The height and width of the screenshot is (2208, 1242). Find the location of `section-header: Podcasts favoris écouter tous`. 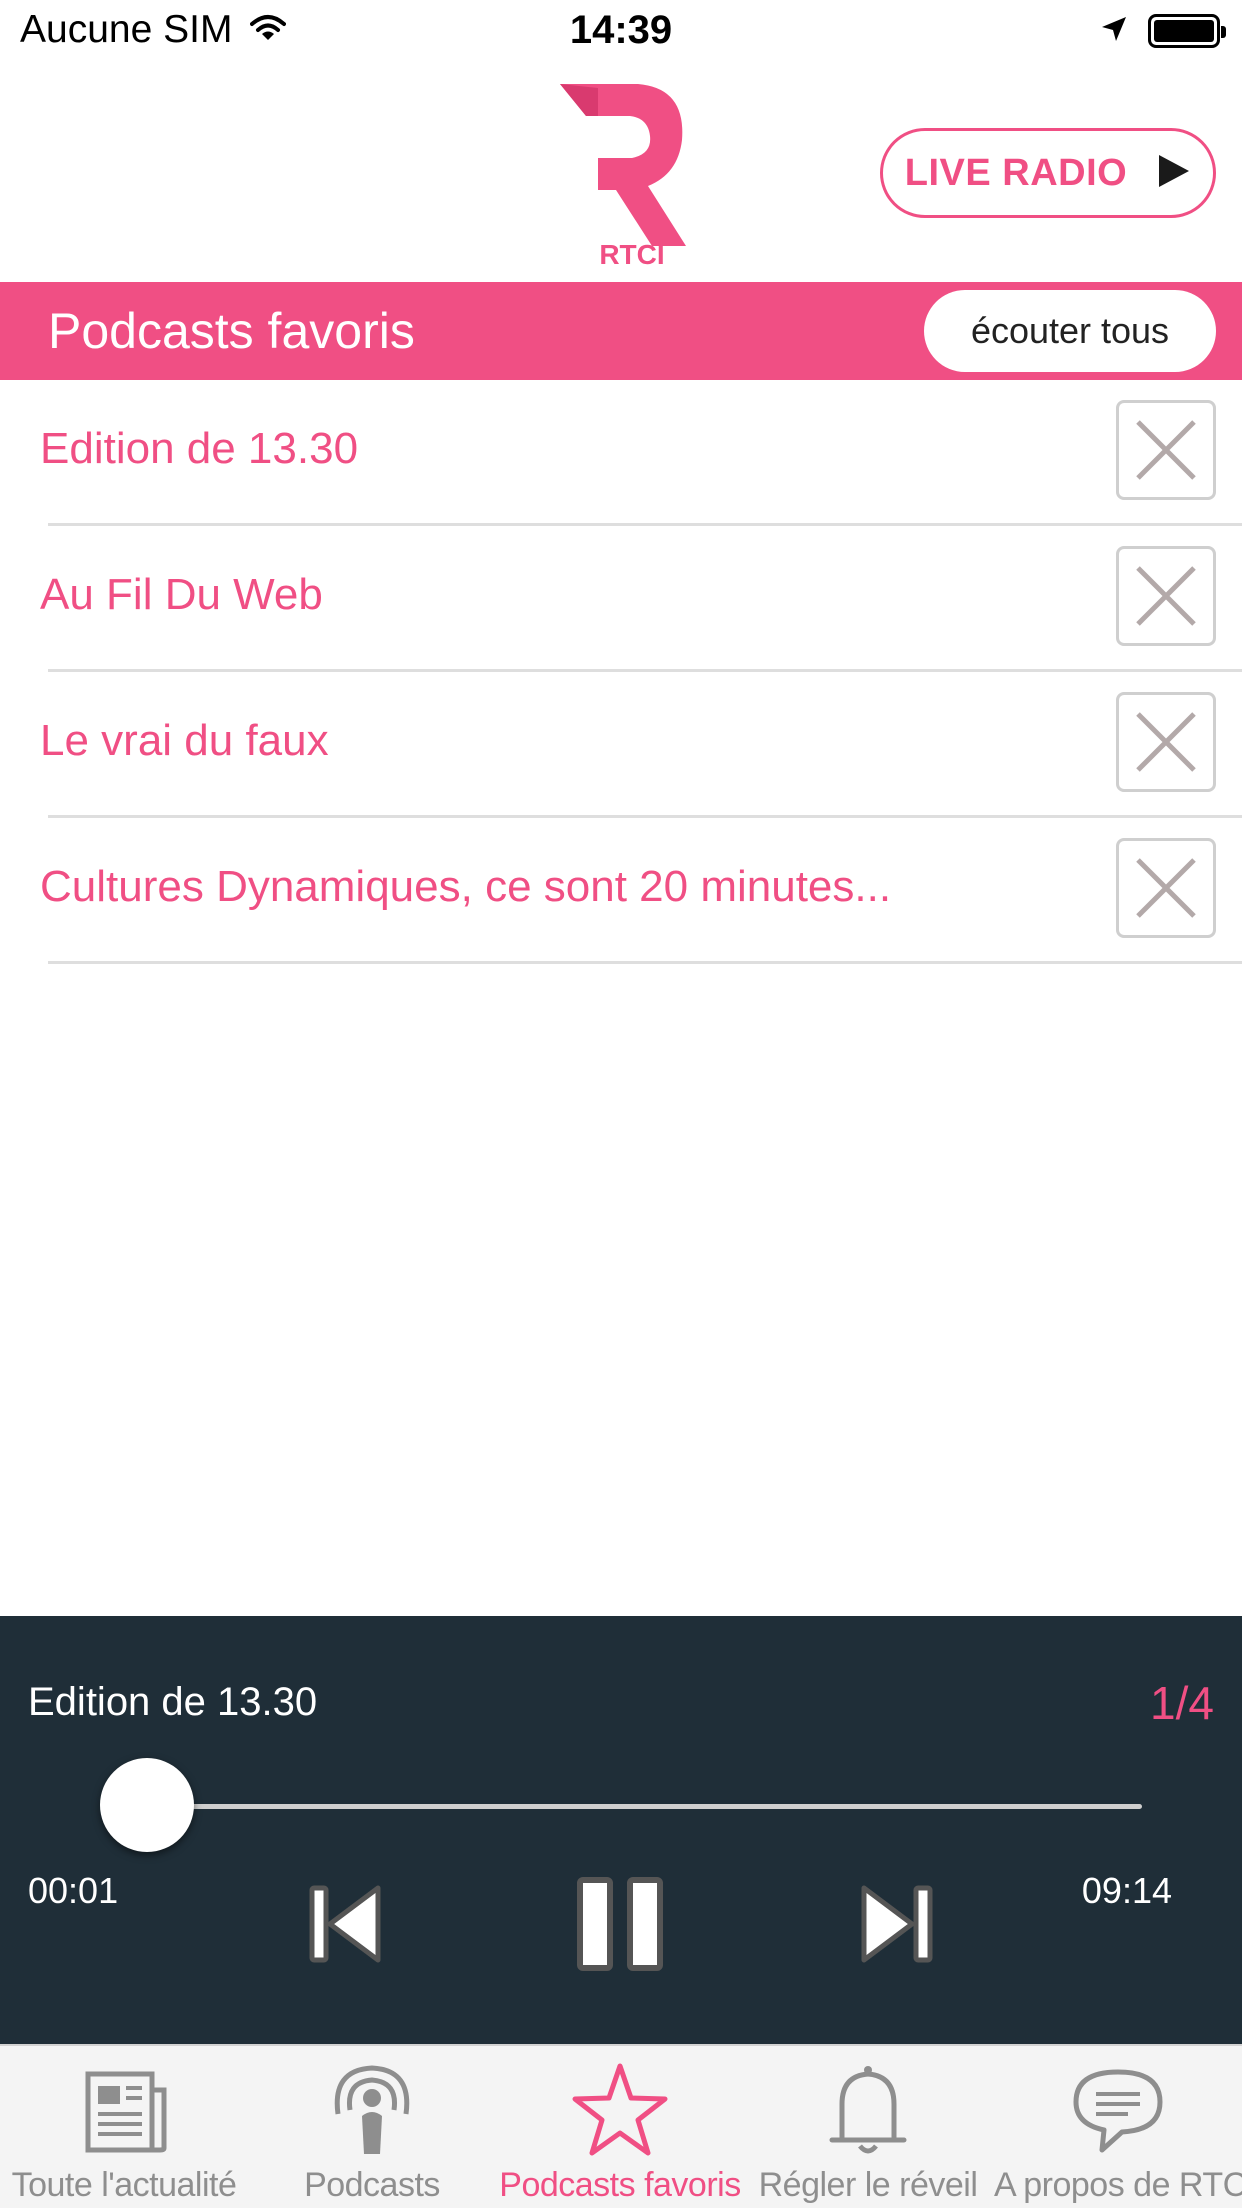

section-header: Podcasts favoris écouter tous is located at coordinates (621, 331).